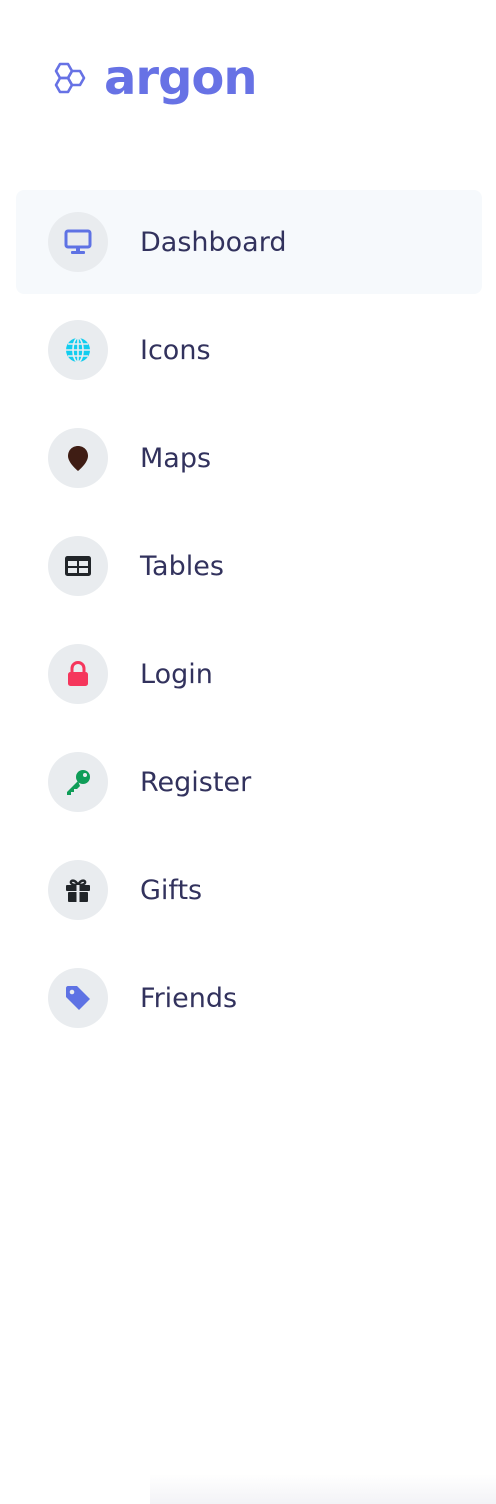  What do you see at coordinates (249, 566) in the screenshot?
I see `sidebar-item-tables: Tables` at bounding box center [249, 566].